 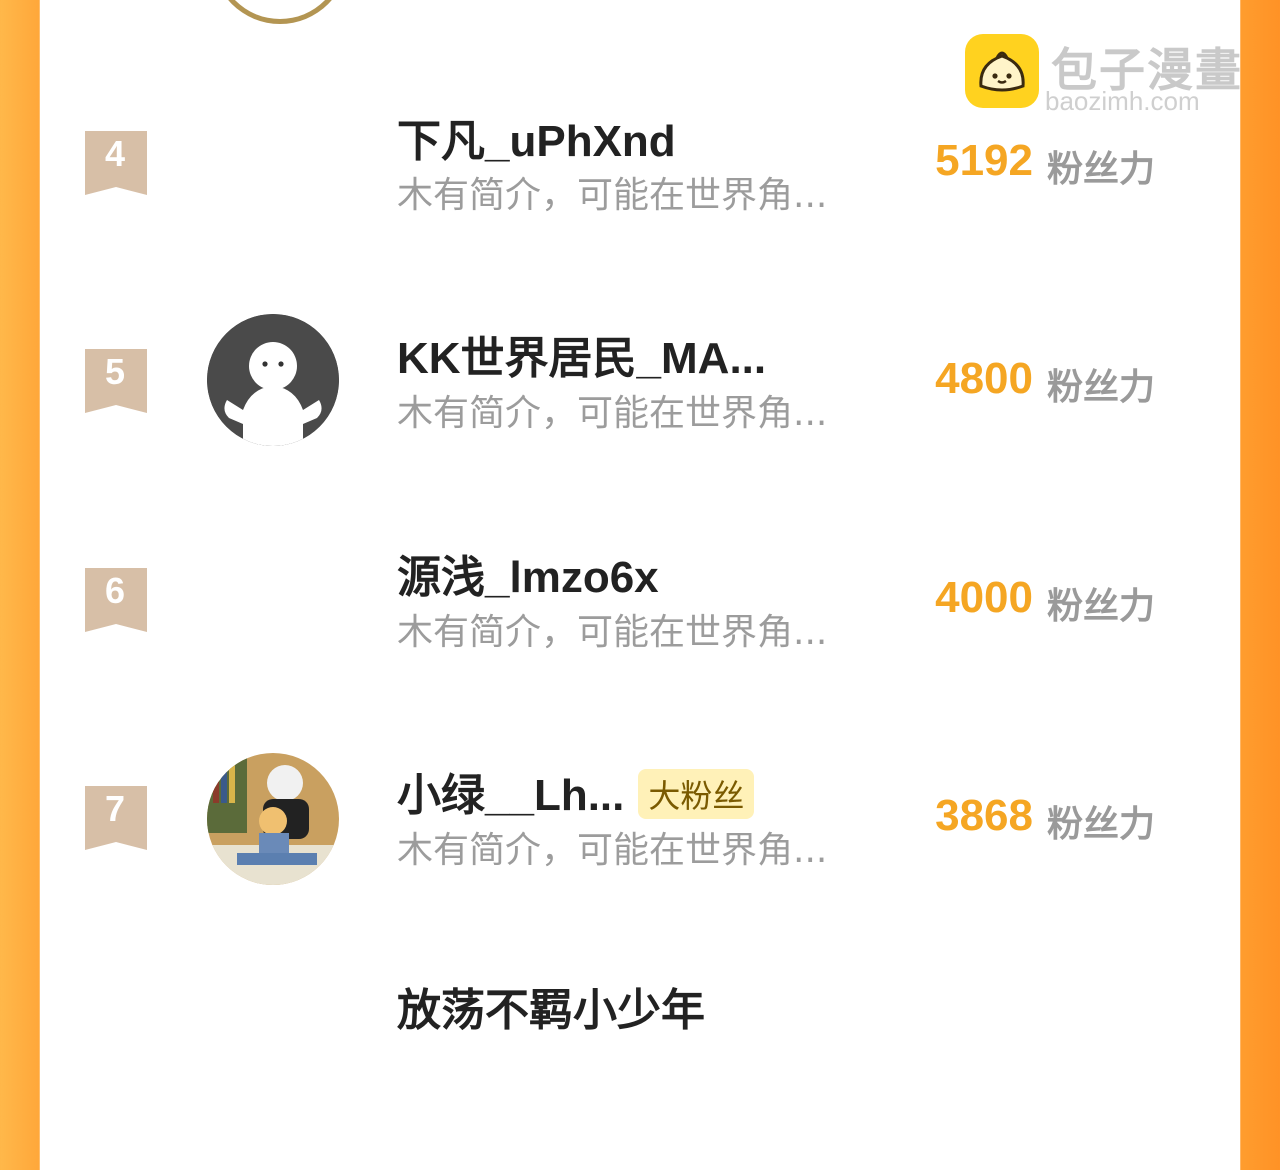 I want to click on bun-logo-icon, so click(x=1002, y=71).